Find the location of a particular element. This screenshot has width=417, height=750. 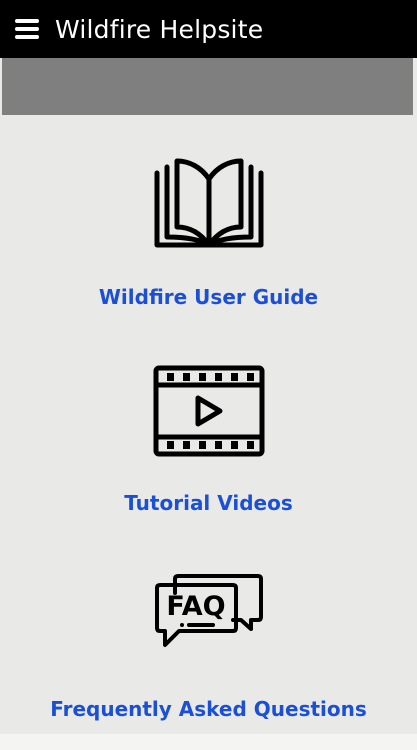

open-book-icon is located at coordinates (208, 203).